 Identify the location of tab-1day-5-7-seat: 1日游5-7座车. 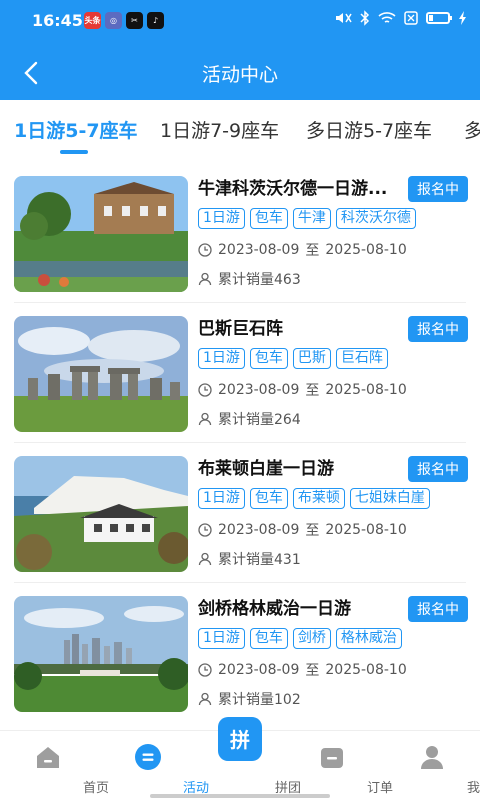
(76, 129).